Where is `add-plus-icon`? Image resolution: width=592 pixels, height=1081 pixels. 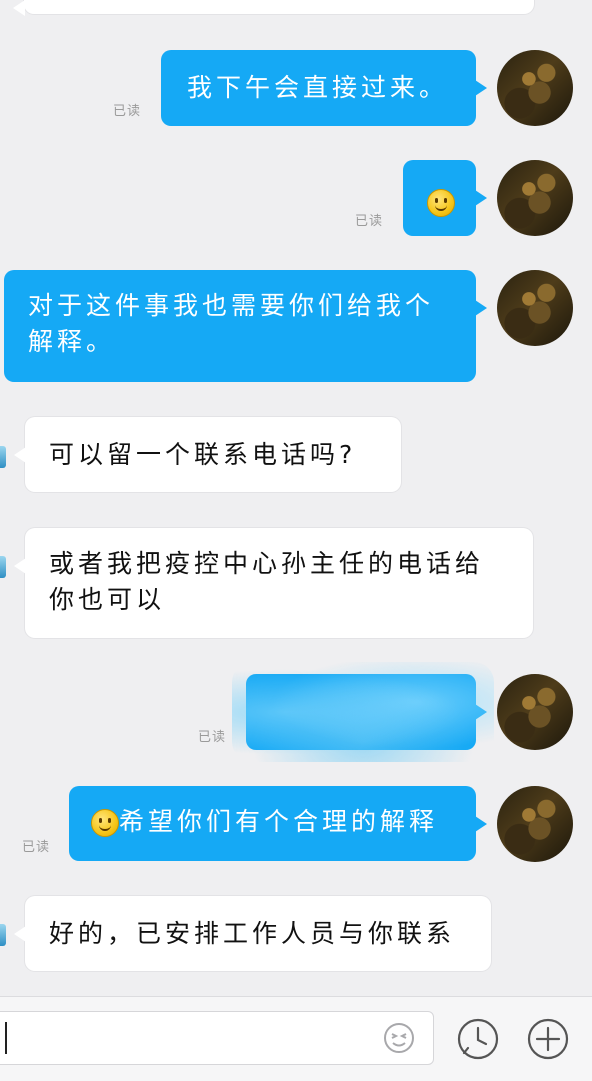
add-plus-icon is located at coordinates (548, 1039).